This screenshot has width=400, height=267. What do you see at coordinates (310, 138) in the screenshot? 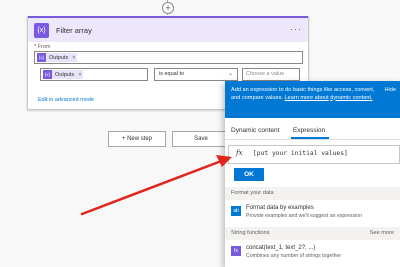
I see `active-tab-indicator` at bounding box center [310, 138].